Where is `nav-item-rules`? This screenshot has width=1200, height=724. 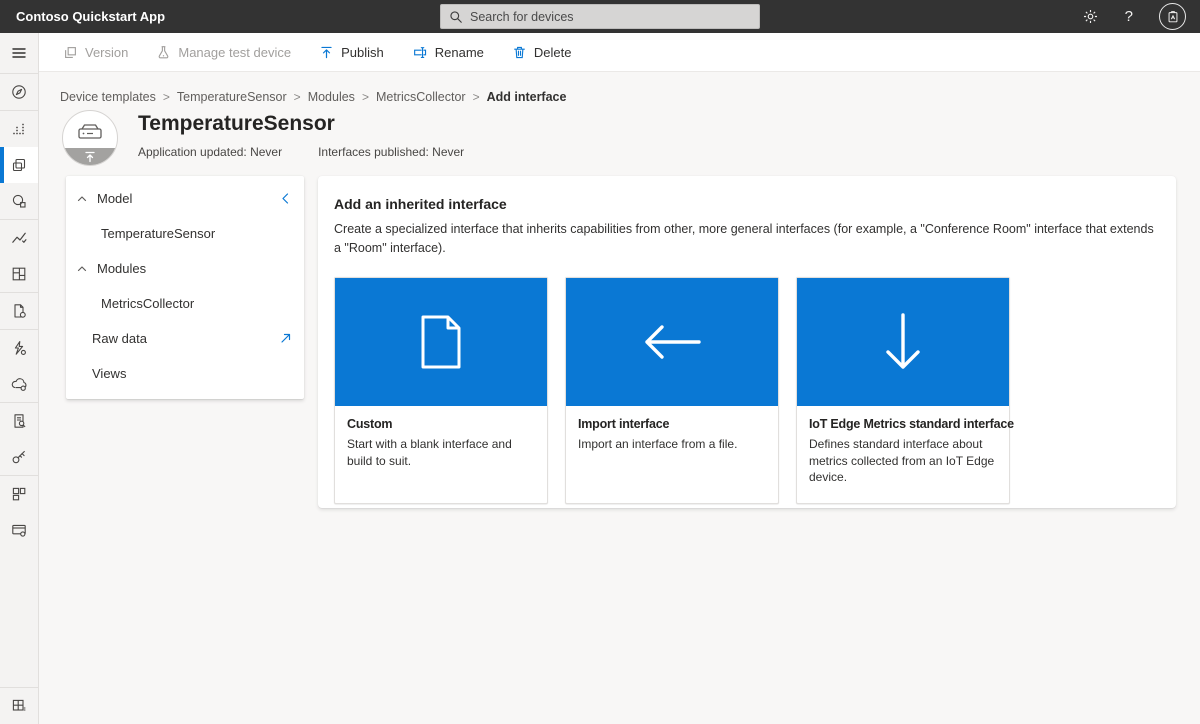
nav-item-rules is located at coordinates (19, 348).